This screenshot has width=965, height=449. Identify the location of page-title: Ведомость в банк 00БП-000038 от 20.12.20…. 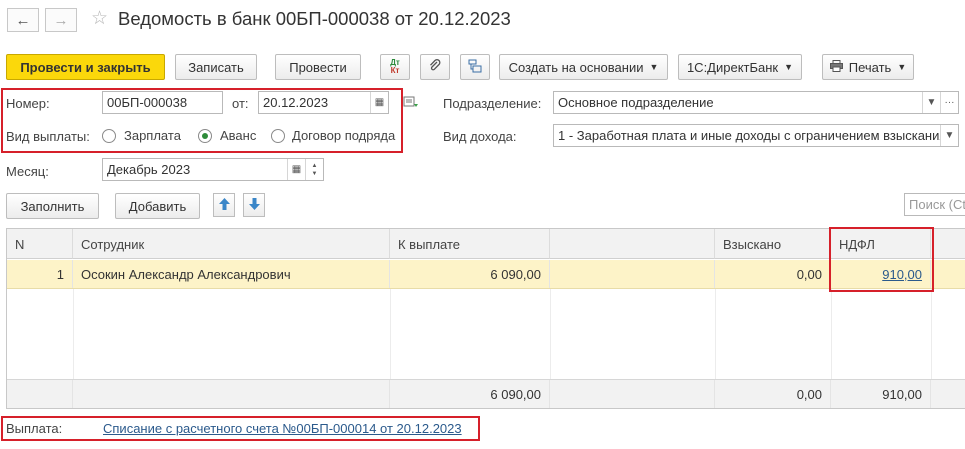
(314, 18).